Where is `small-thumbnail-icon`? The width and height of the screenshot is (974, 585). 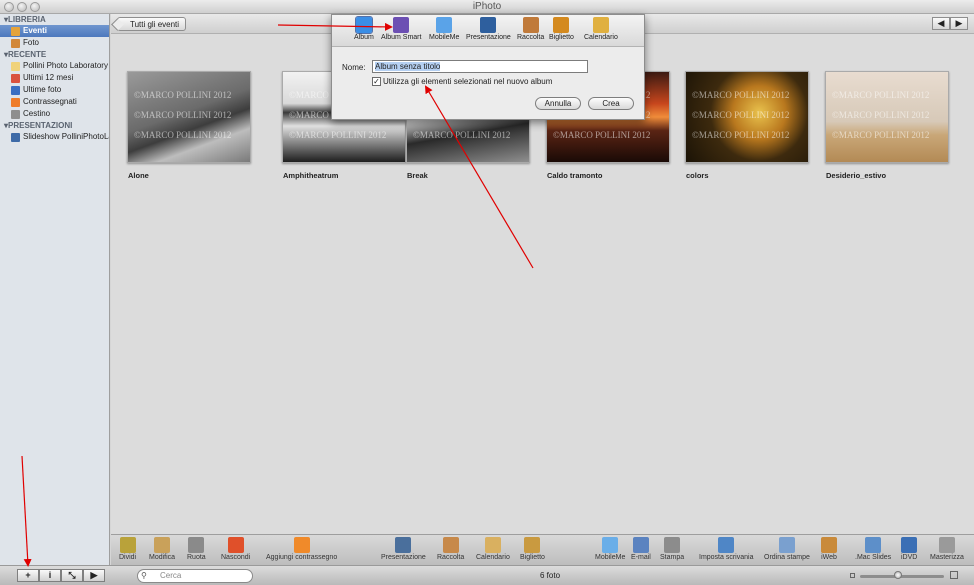 small-thumbnail-icon is located at coordinates (852, 575).